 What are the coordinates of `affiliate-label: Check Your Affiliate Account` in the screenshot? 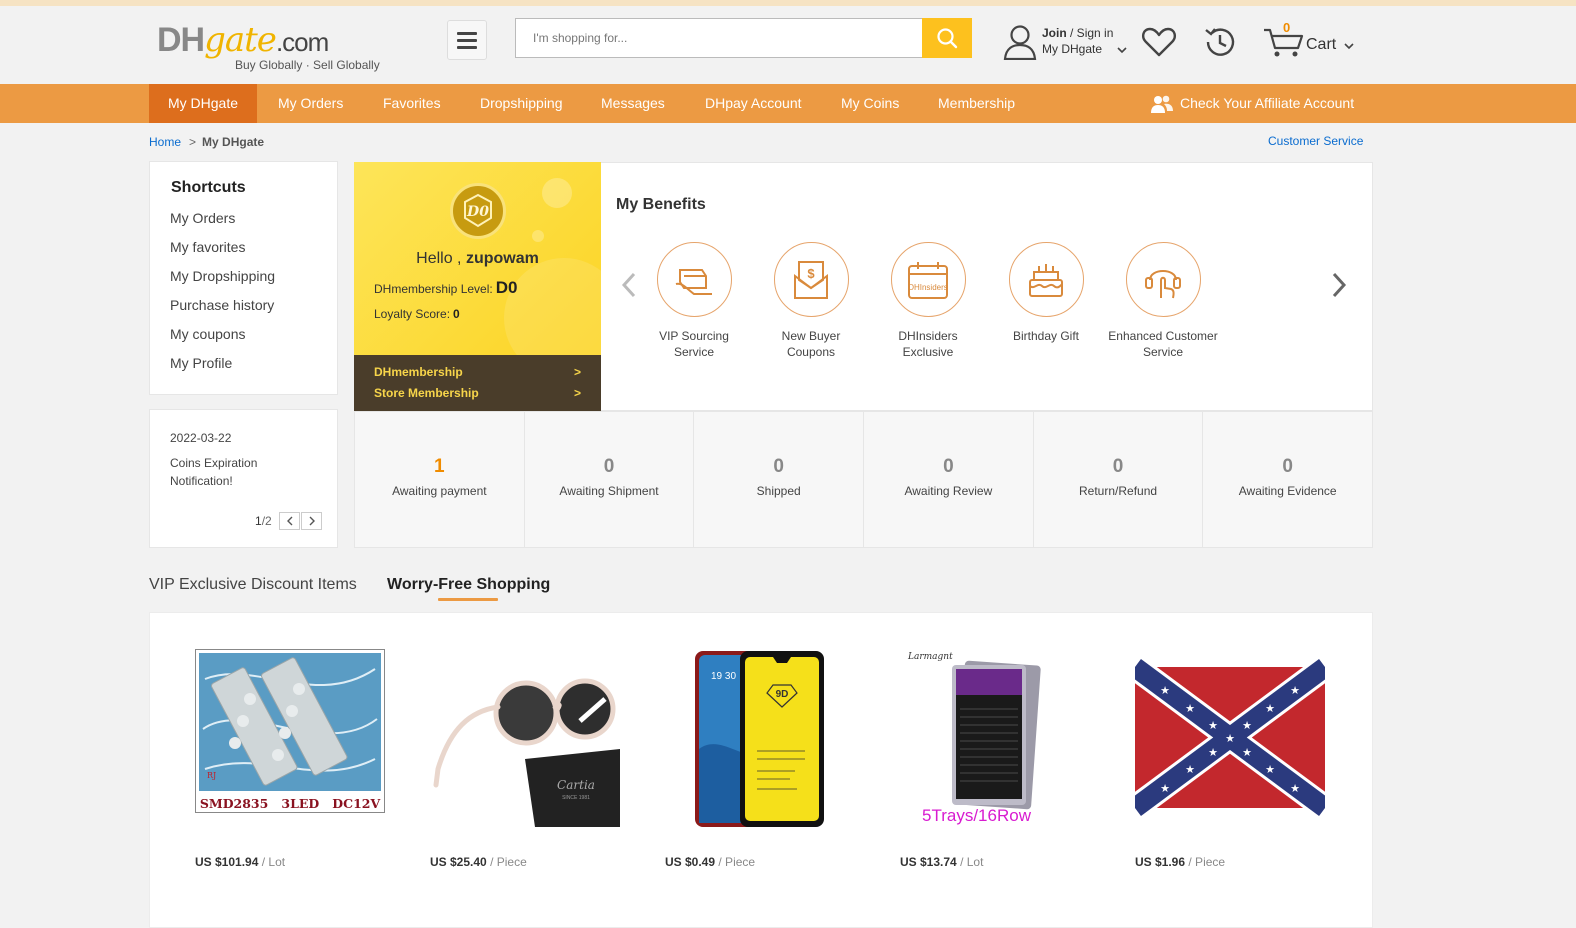 It's located at (1267, 103).